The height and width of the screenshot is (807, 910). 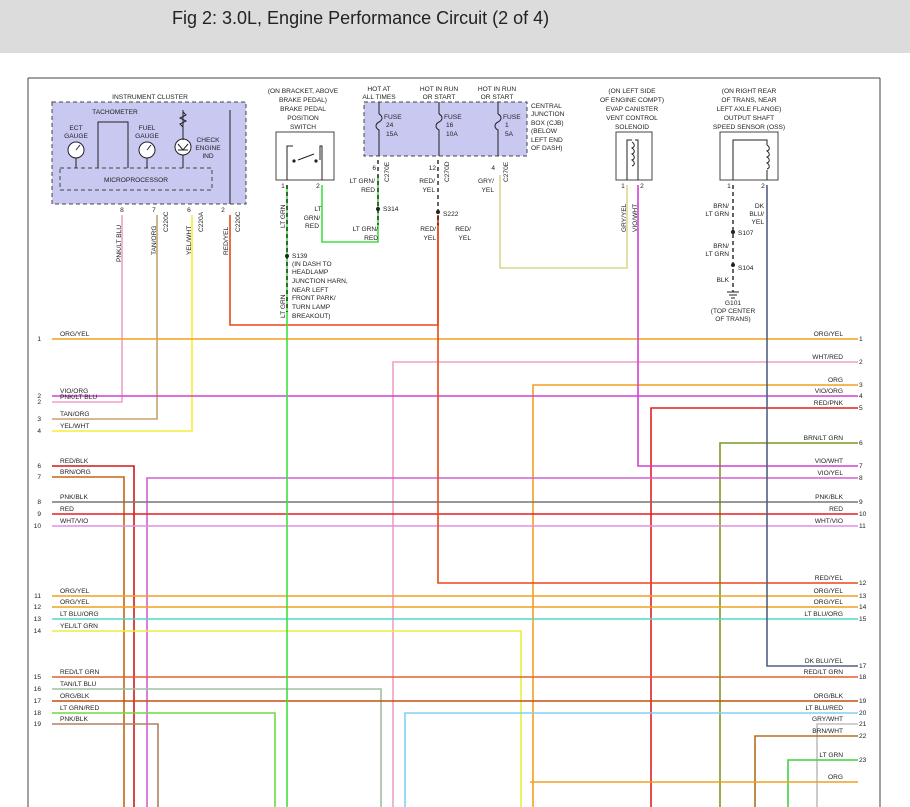 I want to click on cjb-wire-5b: YEL, so click(x=430, y=238).